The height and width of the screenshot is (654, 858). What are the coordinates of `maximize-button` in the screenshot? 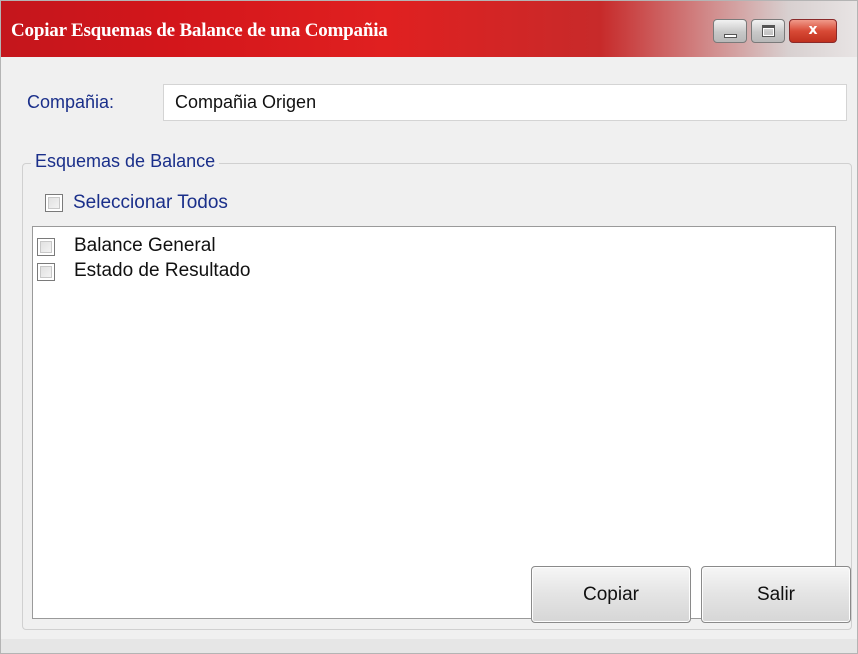 It's located at (768, 31).